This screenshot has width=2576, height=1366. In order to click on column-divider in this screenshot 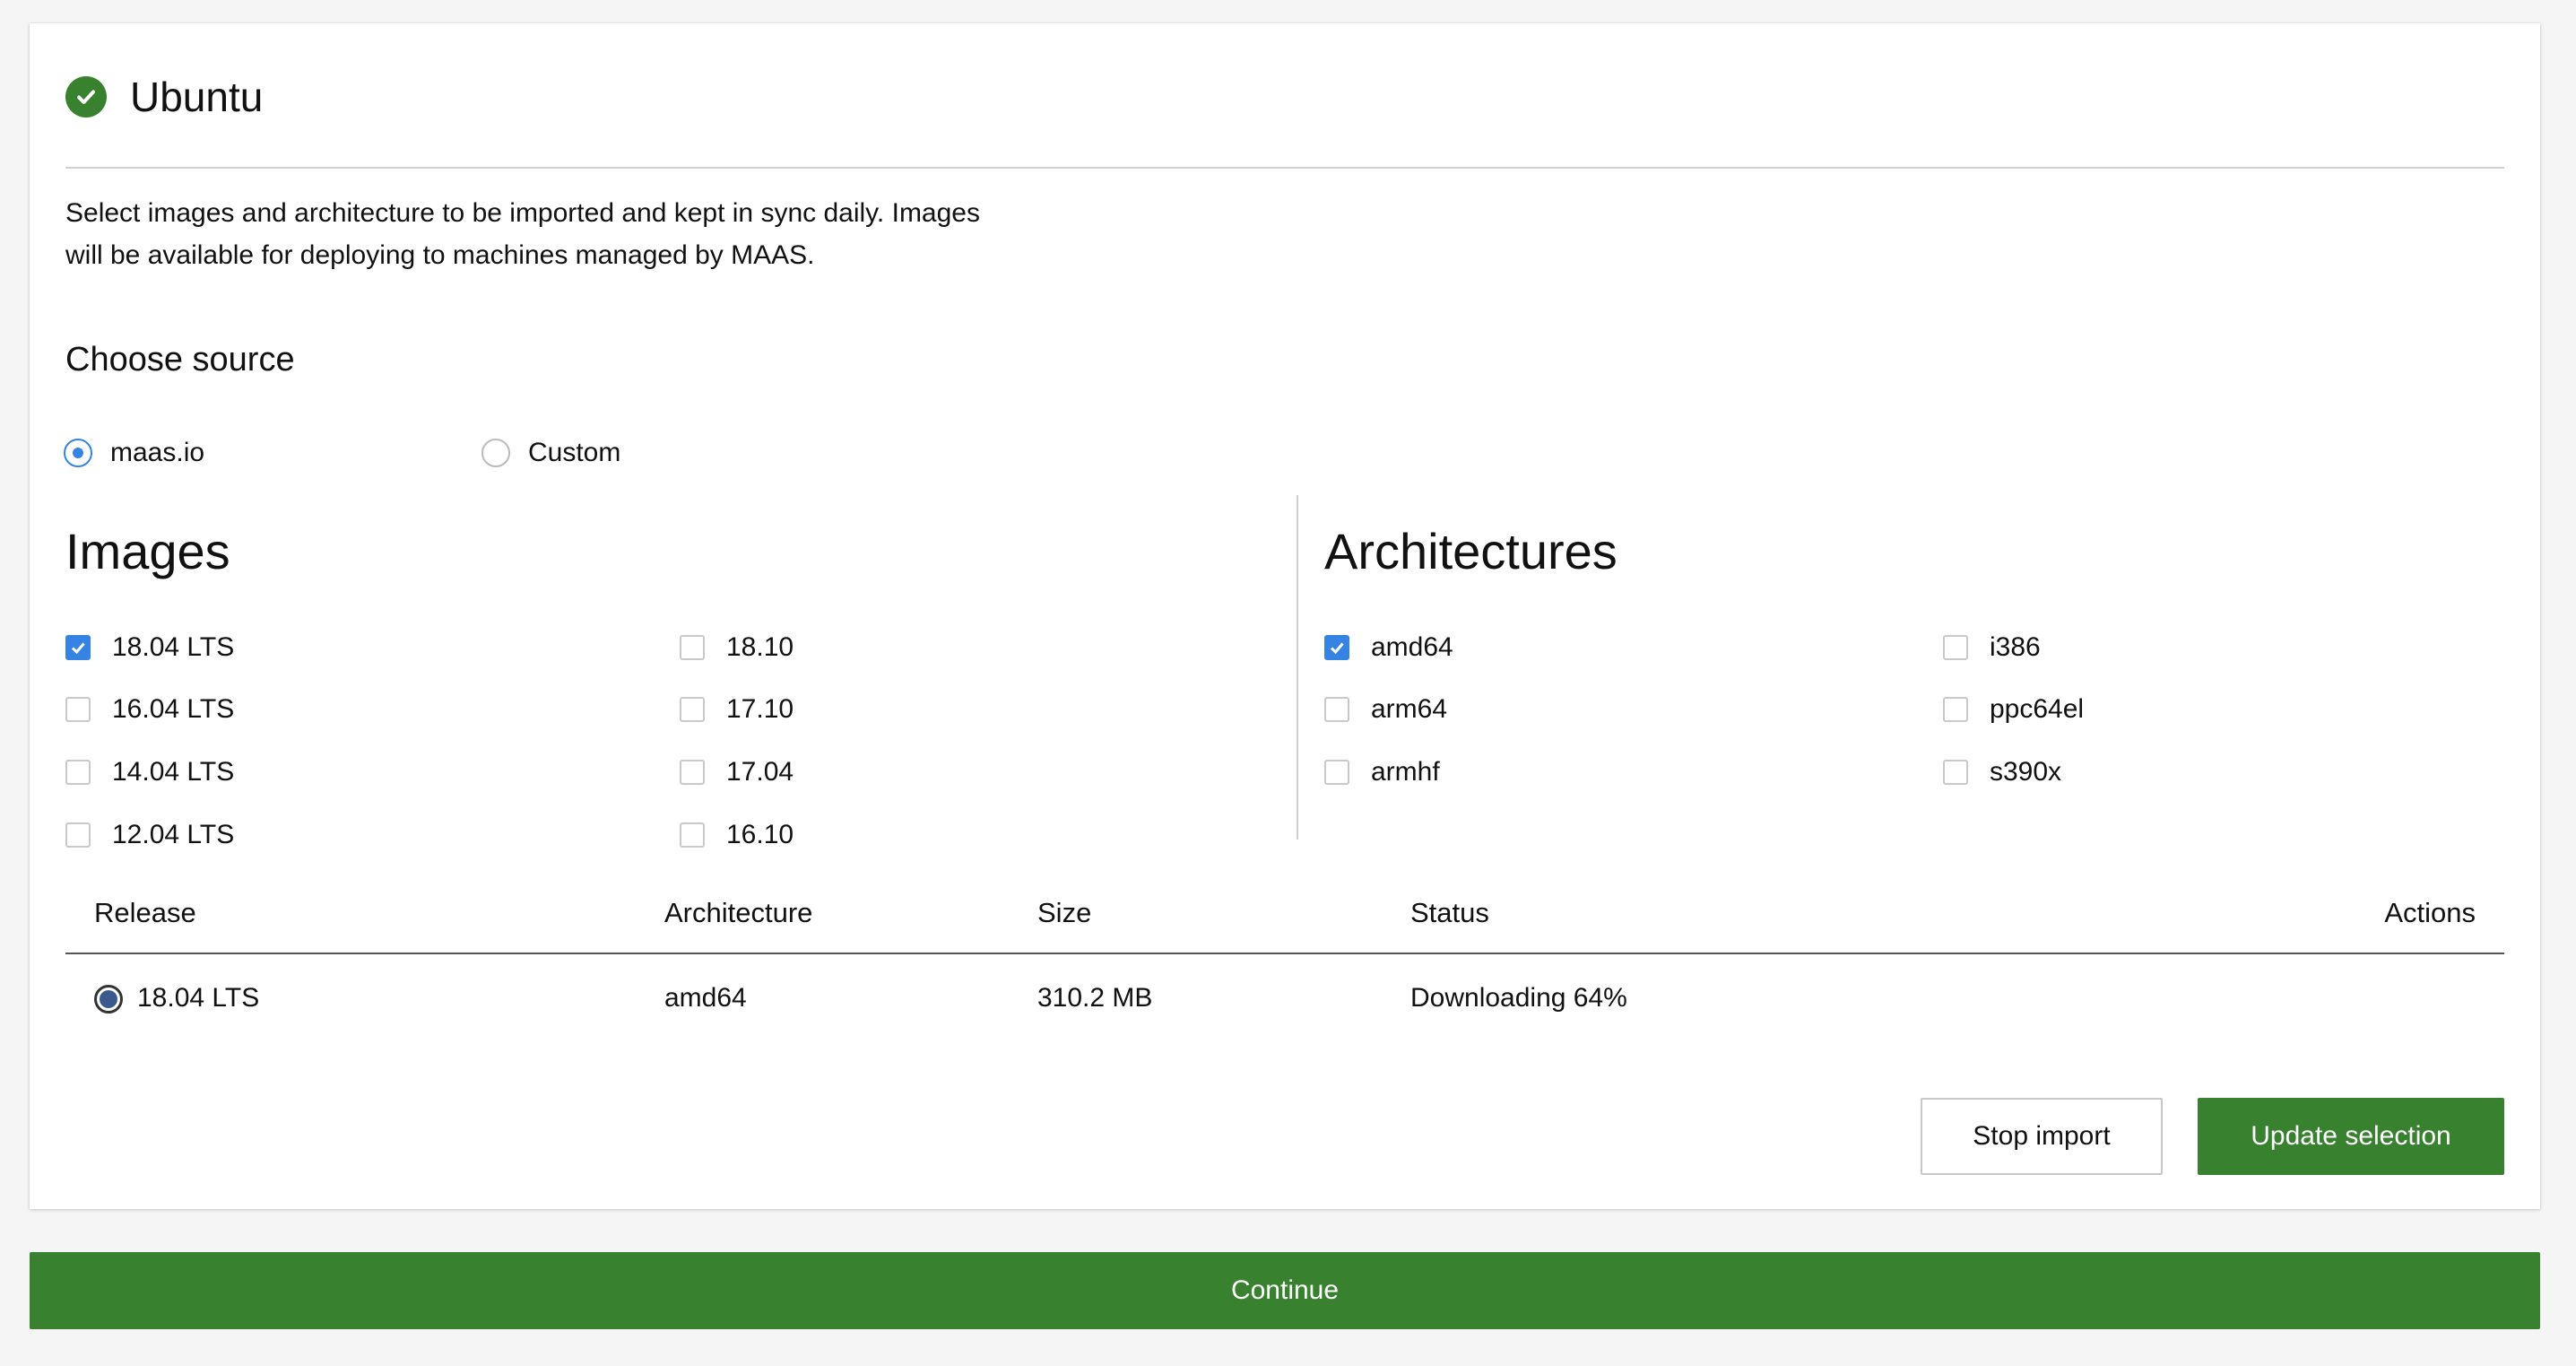, I will do `click(1297, 667)`.